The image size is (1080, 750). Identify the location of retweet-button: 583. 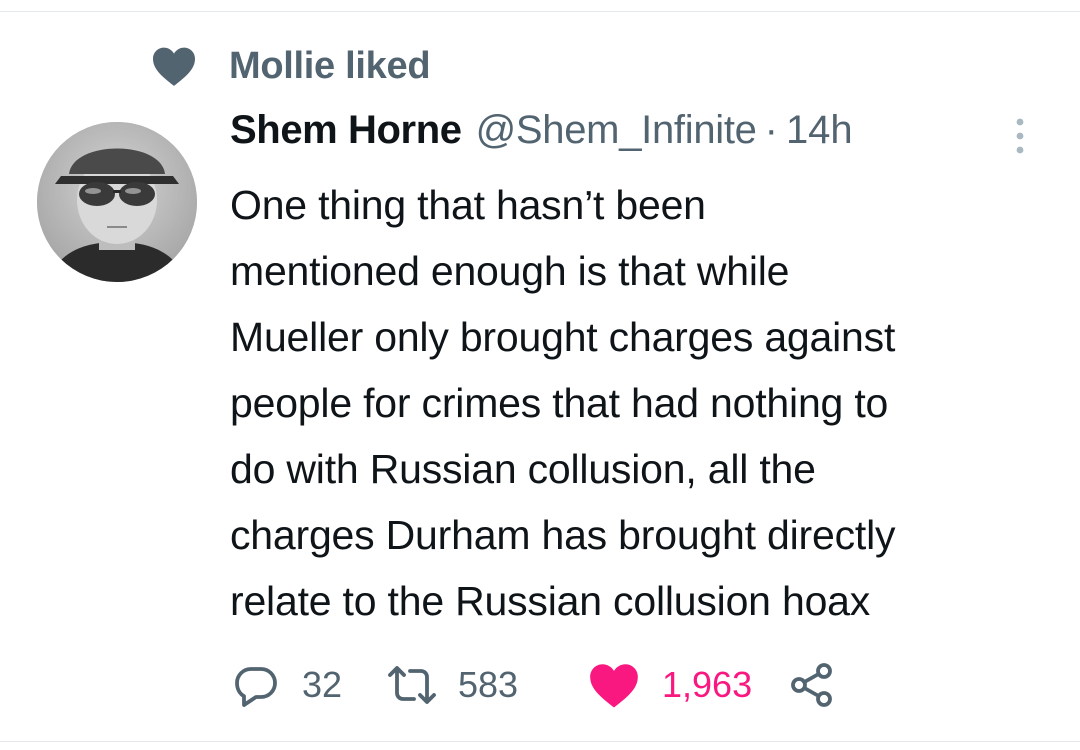
(488, 685).